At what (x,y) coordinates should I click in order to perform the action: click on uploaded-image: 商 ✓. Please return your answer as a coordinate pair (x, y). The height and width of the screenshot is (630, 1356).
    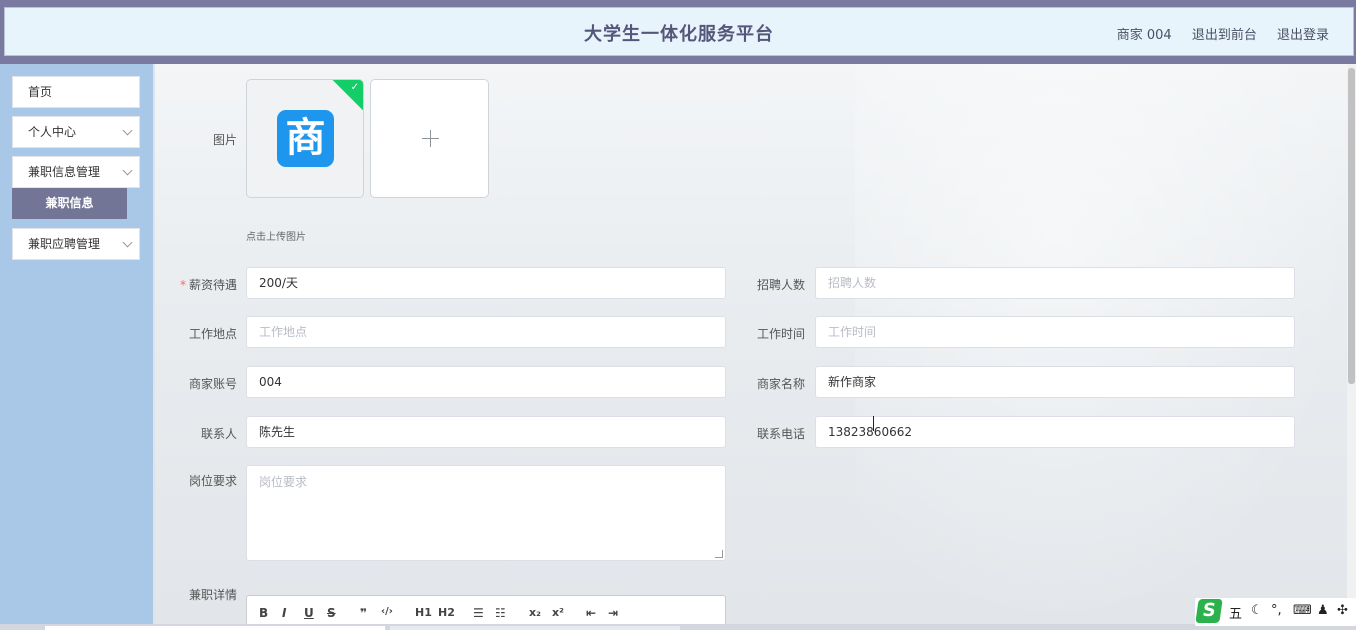
    Looking at the image, I should click on (305, 138).